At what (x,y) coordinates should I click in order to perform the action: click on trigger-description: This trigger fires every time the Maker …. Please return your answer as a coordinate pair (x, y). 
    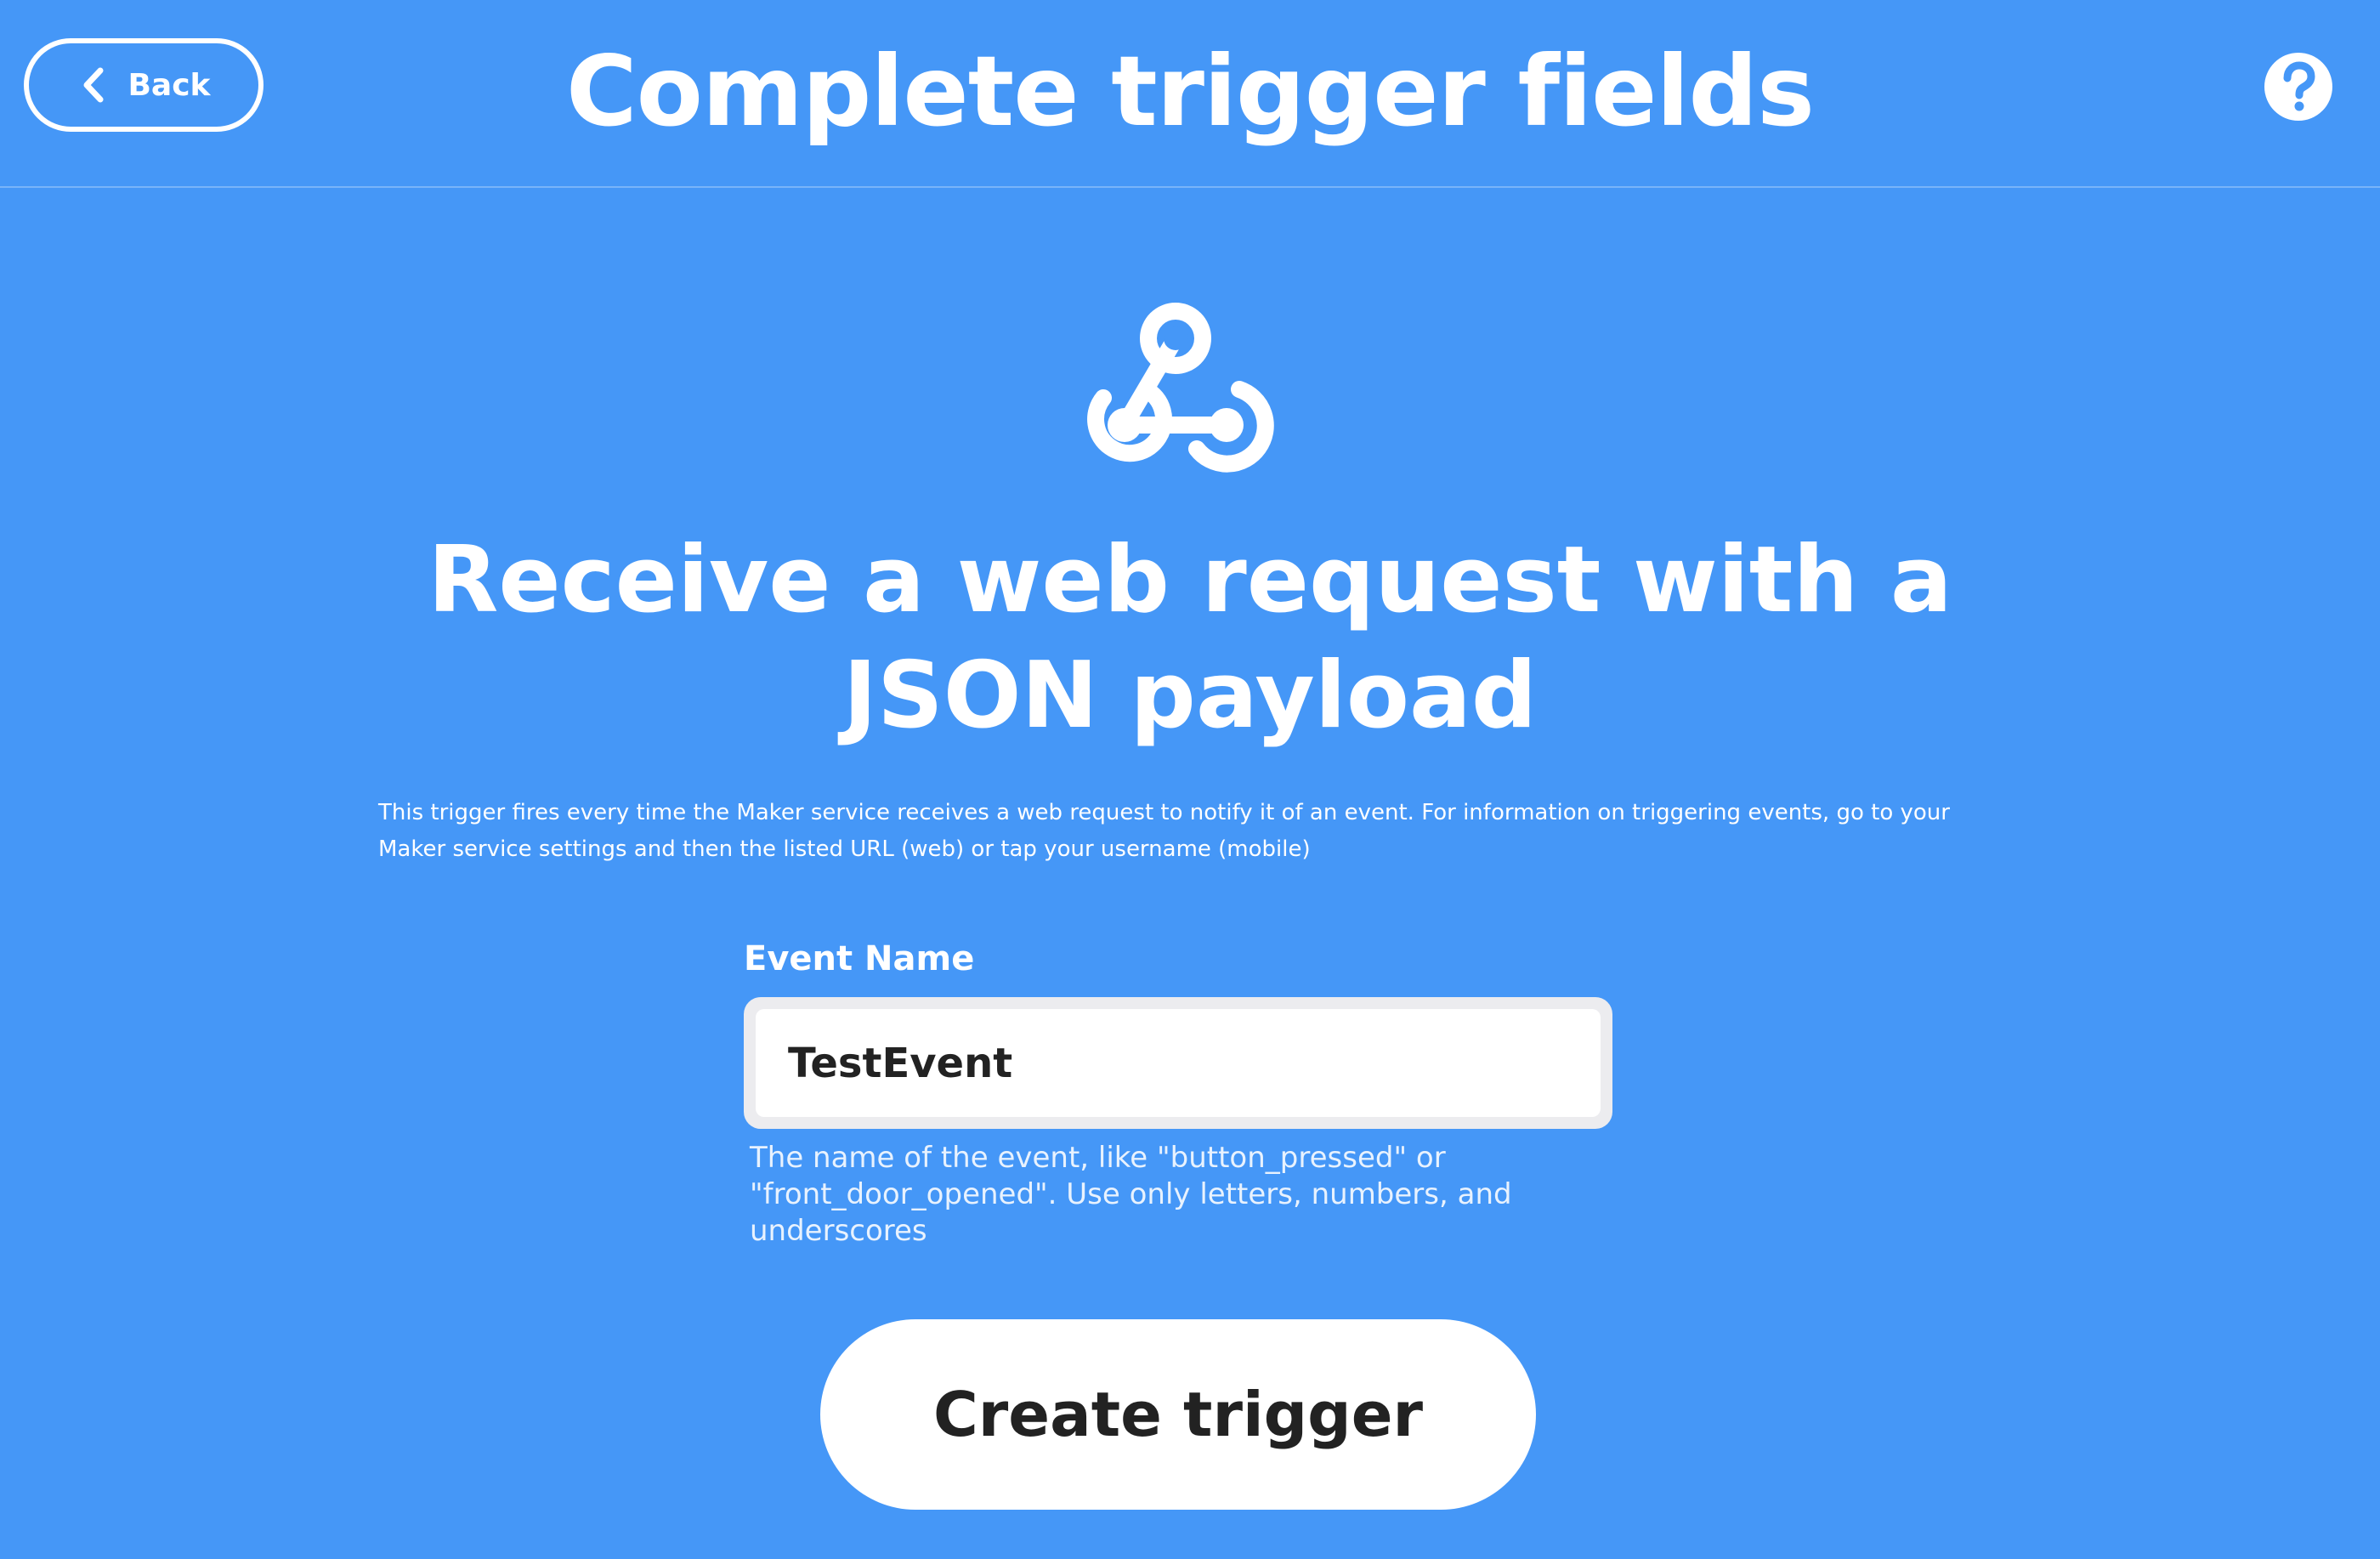
    Looking at the image, I should click on (1164, 831).